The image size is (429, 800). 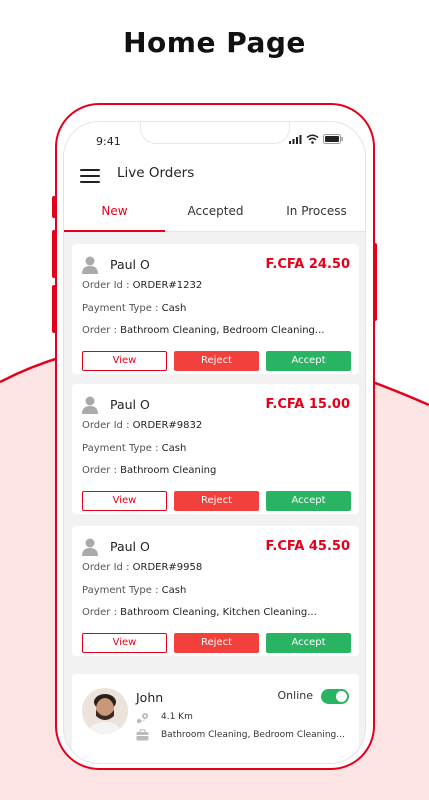 I want to click on order-id-line: Order Id : ORDER#9958, so click(x=142, y=567).